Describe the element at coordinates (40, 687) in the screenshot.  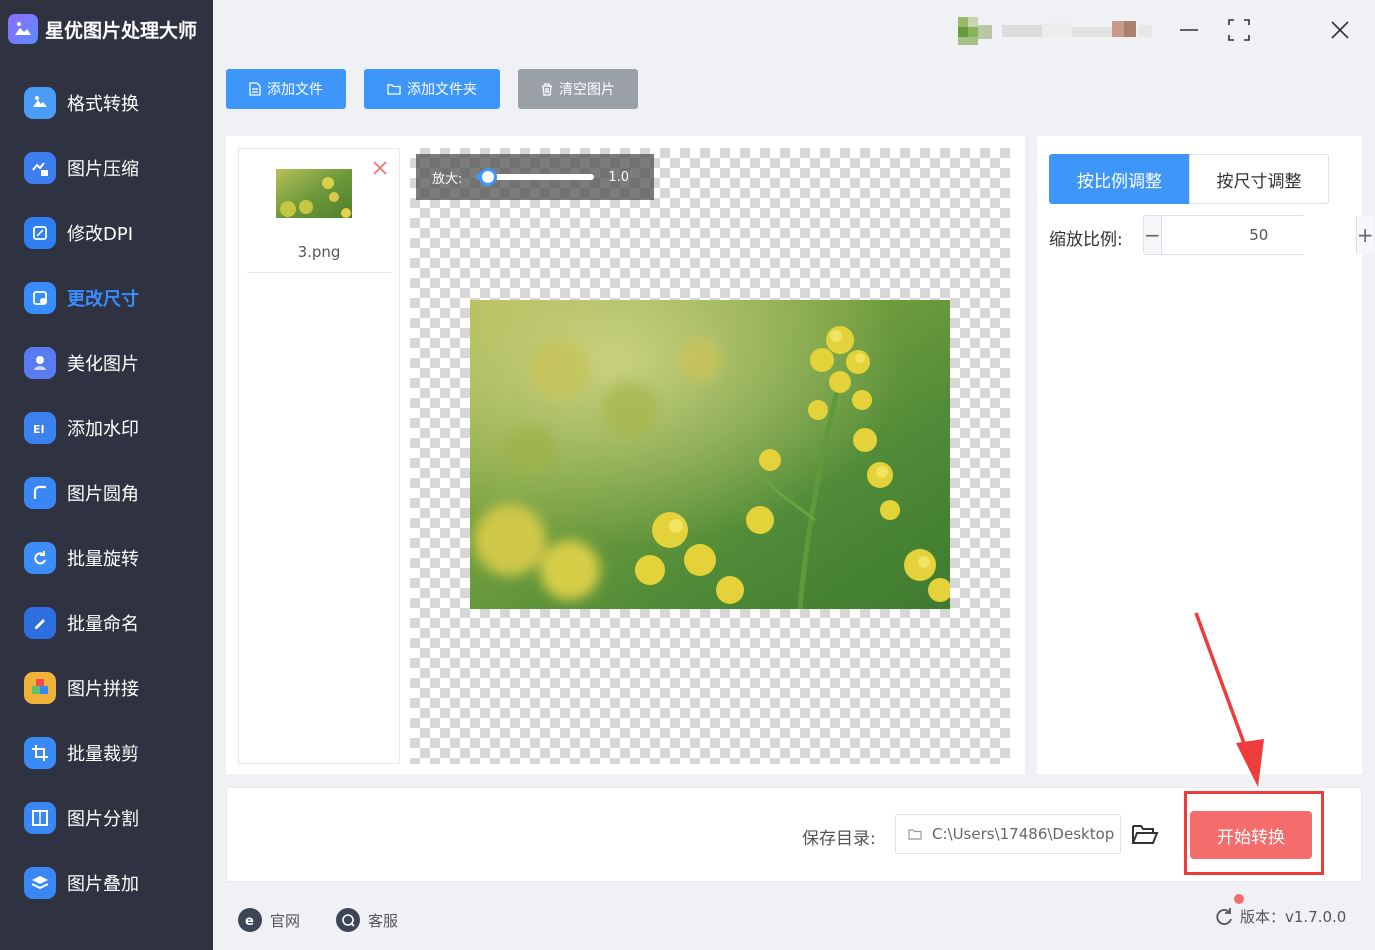
I see `puzzle-icon` at that location.